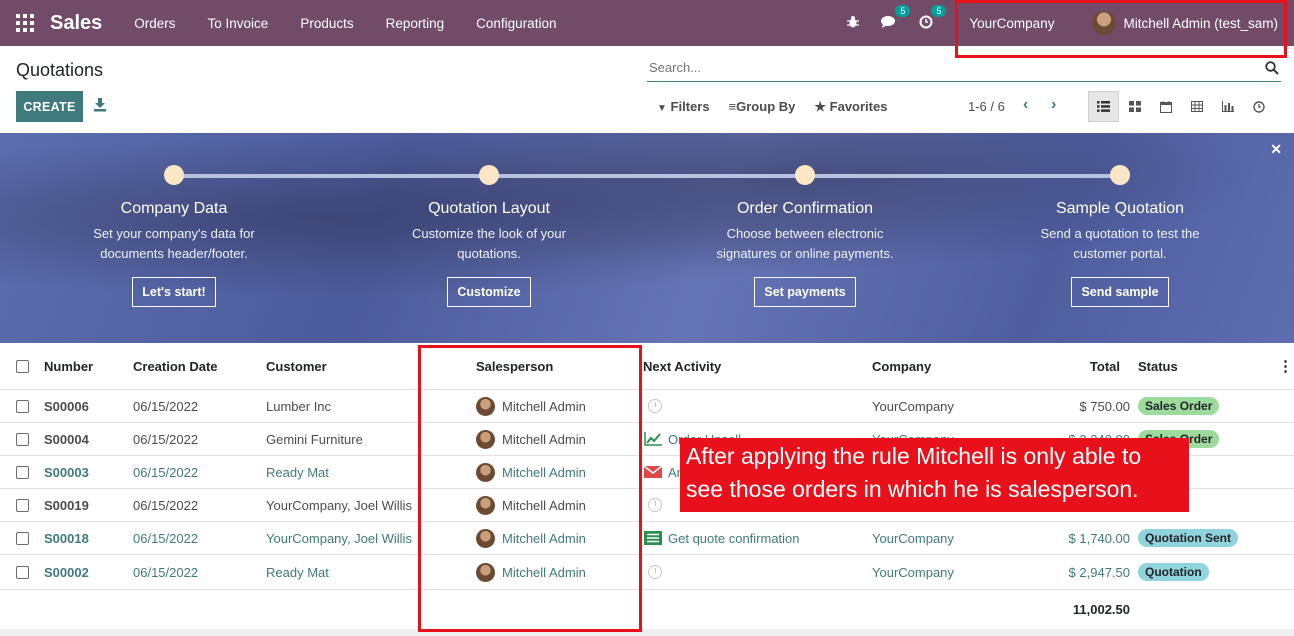  What do you see at coordinates (326, 23) in the screenshot?
I see `menu-products: Products` at bounding box center [326, 23].